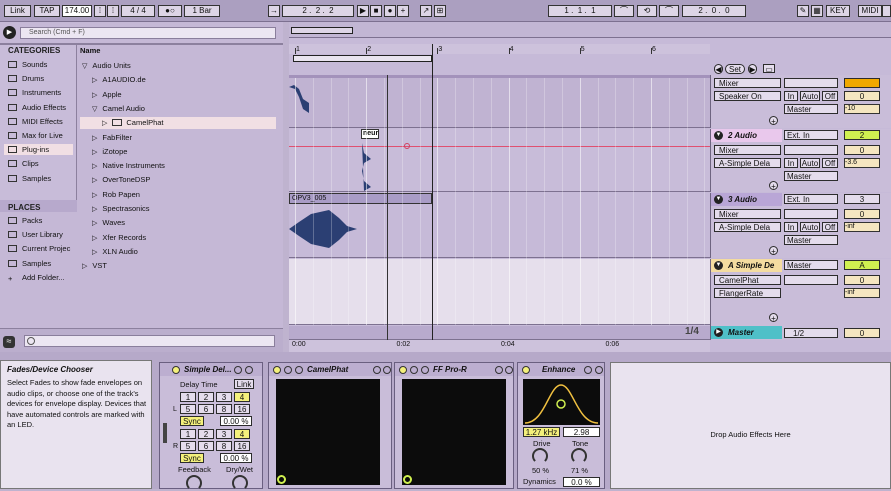  What do you see at coordinates (718, 265) in the screenshot?
I see `return-a-fold-icon: ▼` at bounding box center [718, 265].